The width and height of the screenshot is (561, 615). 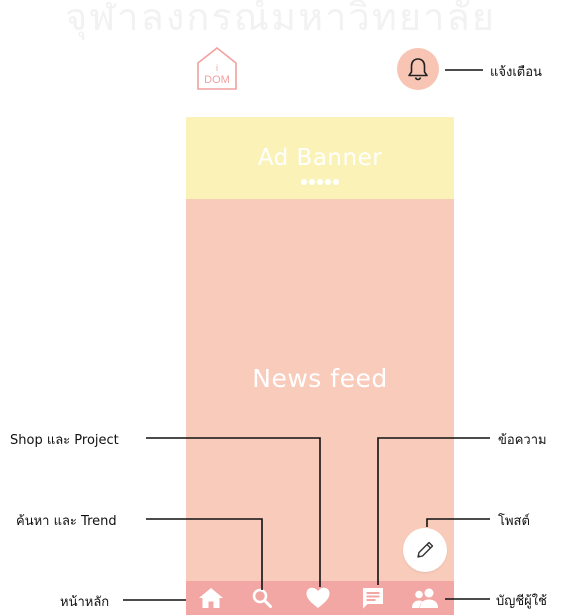 I want to click on nav-search-button, so click(x=262, y=598).